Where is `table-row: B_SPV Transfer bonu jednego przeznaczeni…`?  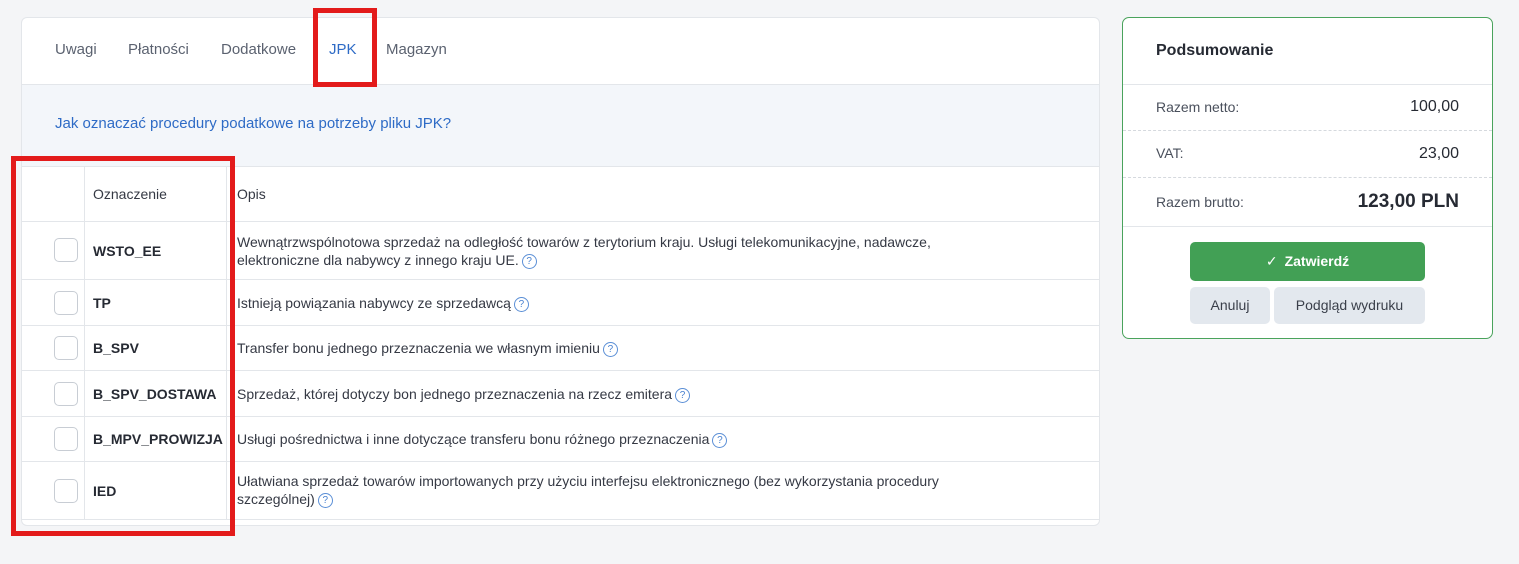 table-row: B_SPV Transfer bonu jednego przeznaczeni… is located at coordinates (560, 348).